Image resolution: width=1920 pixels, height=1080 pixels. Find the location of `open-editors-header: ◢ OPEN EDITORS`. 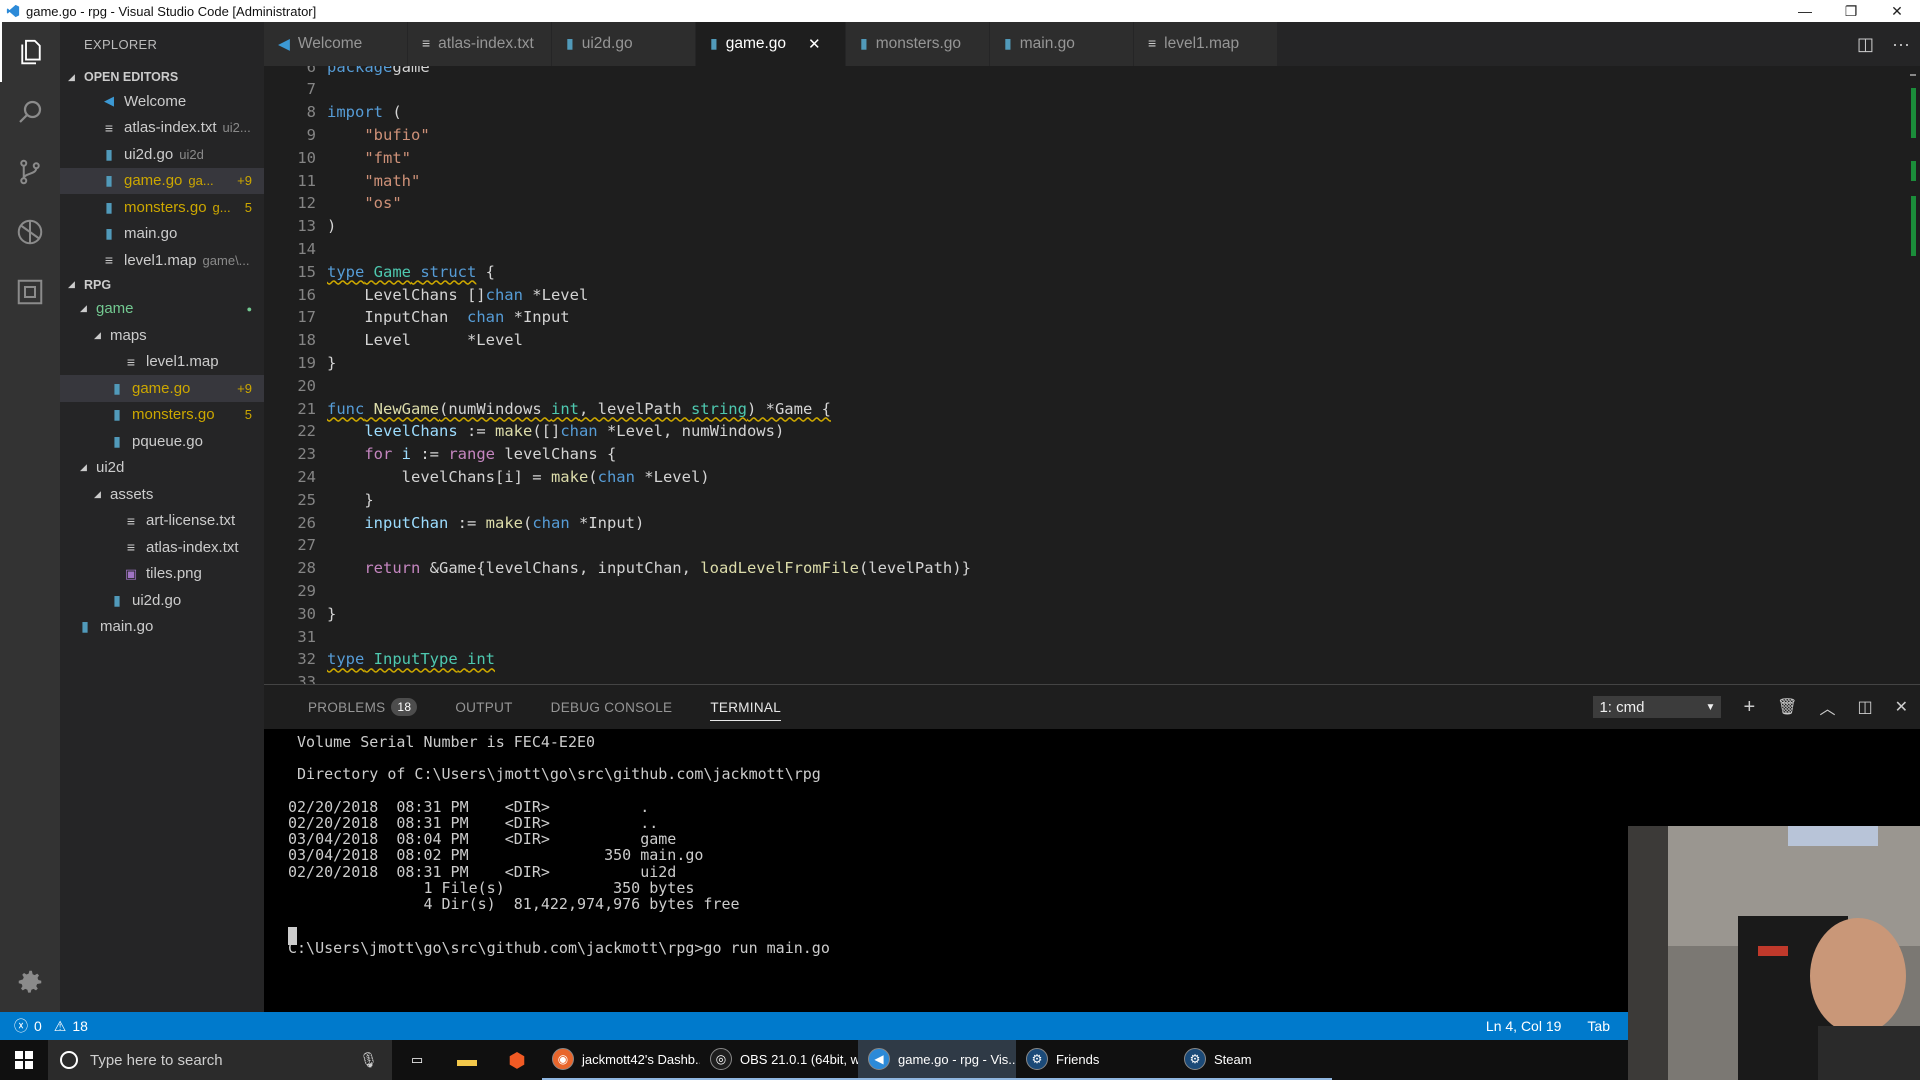

open-editors-header: ◢ OPEN EDITORS is located at coordinates (162, 77).